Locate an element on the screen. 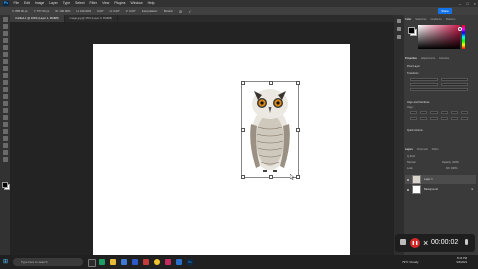  windows-start-icon: ⊞ is located at coordinates (6, 262).